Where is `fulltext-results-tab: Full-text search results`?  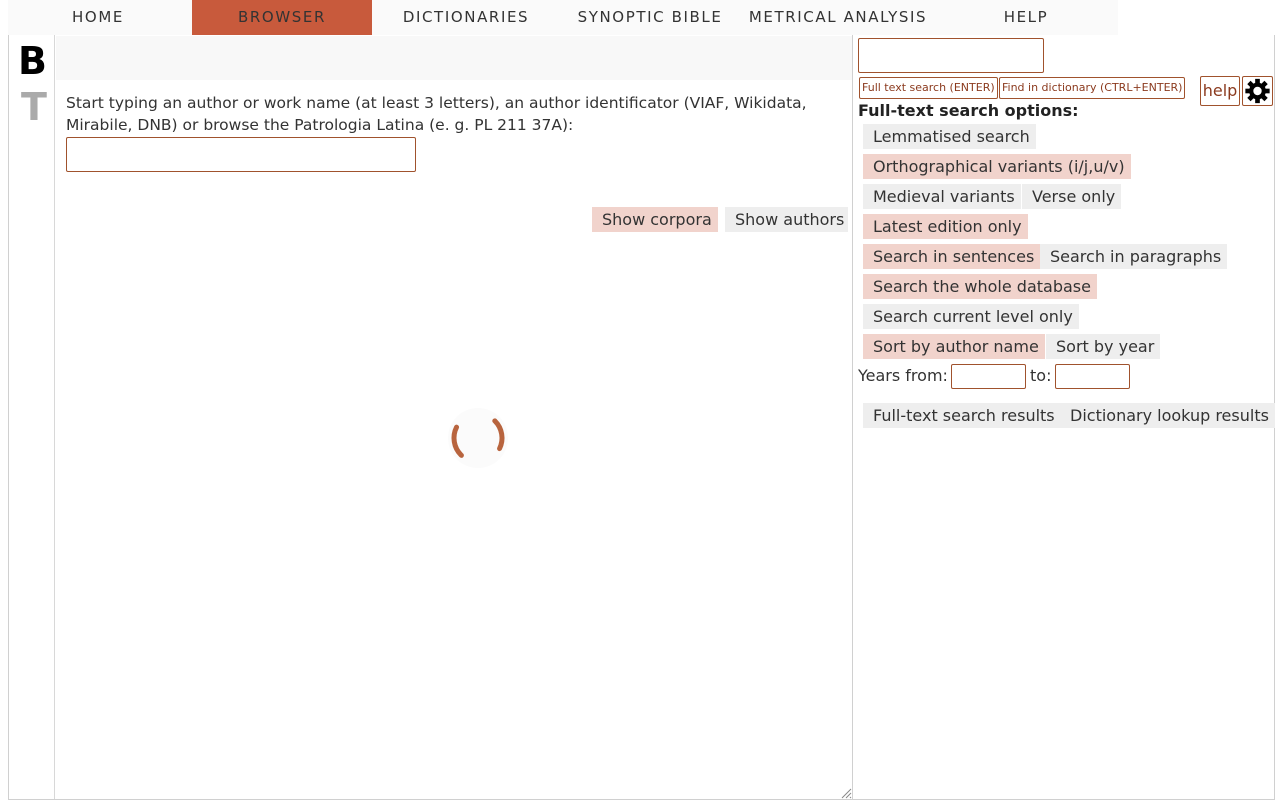 fulltext-results-tab: Full-text search results is located at coordinates (962, 415).